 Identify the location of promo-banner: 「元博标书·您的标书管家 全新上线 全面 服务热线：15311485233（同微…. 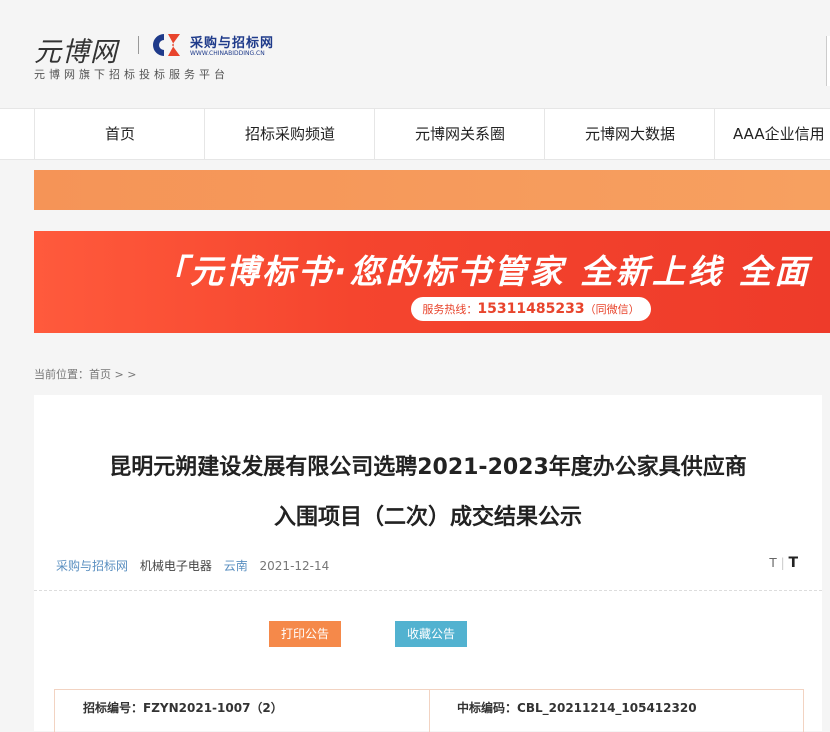
(432, 282).